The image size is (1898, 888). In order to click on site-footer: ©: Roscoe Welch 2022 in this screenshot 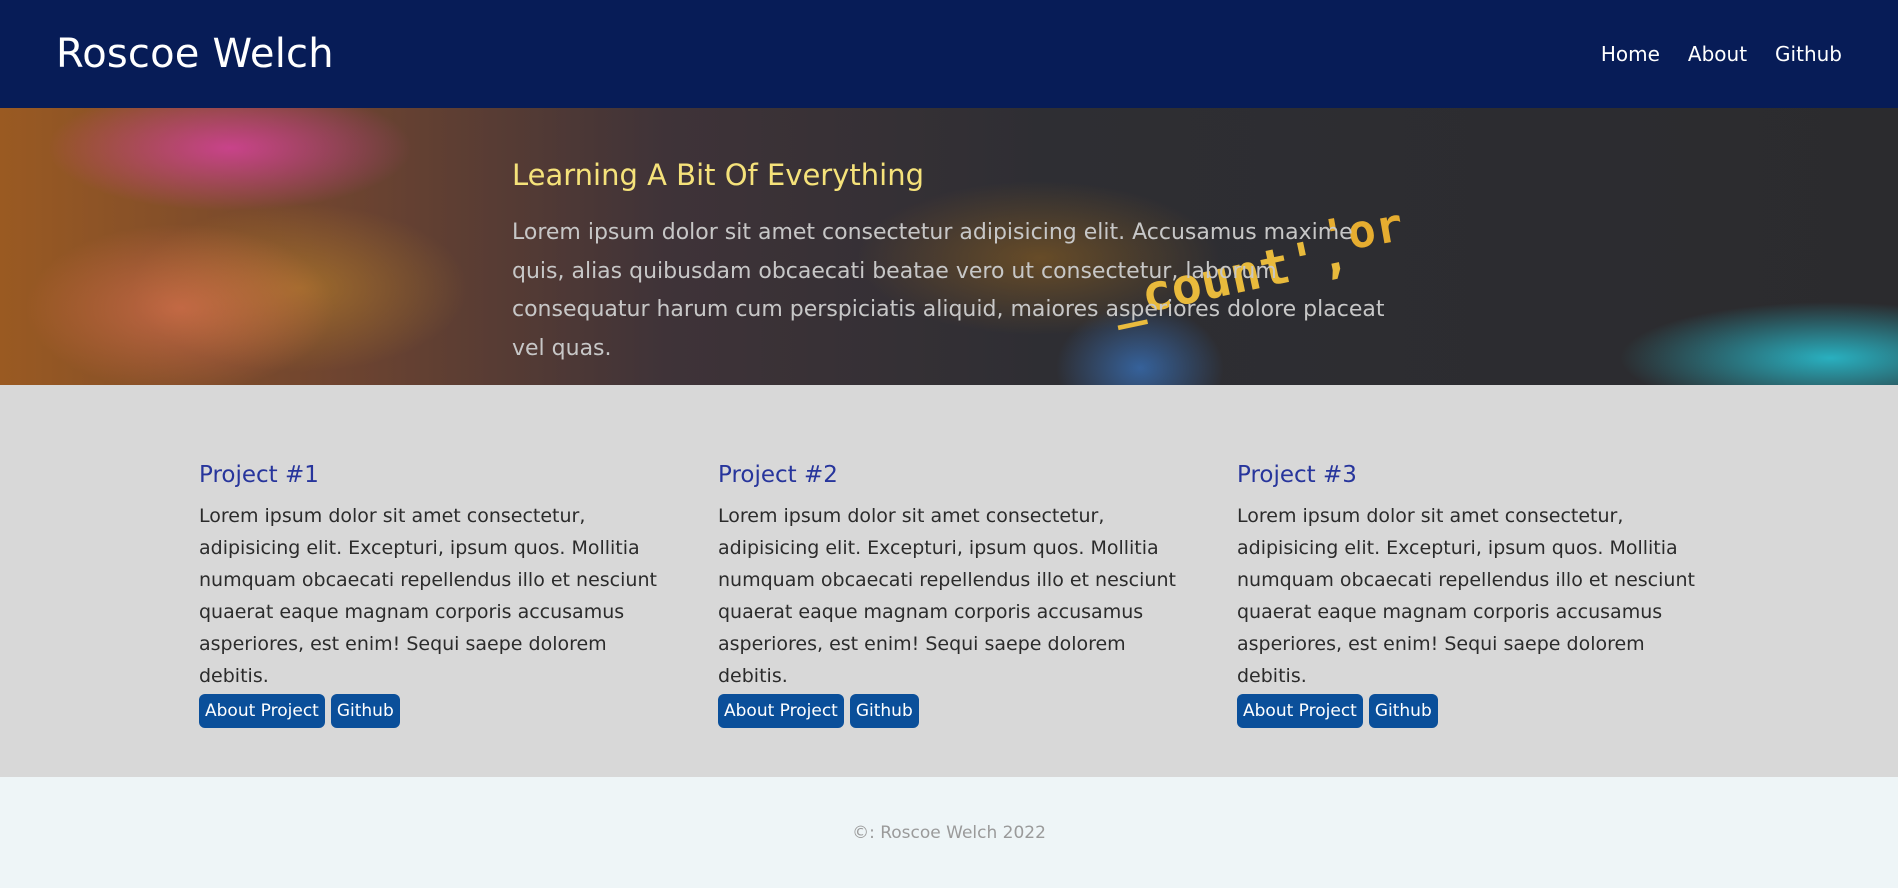, I will do `click(949, 832)`.